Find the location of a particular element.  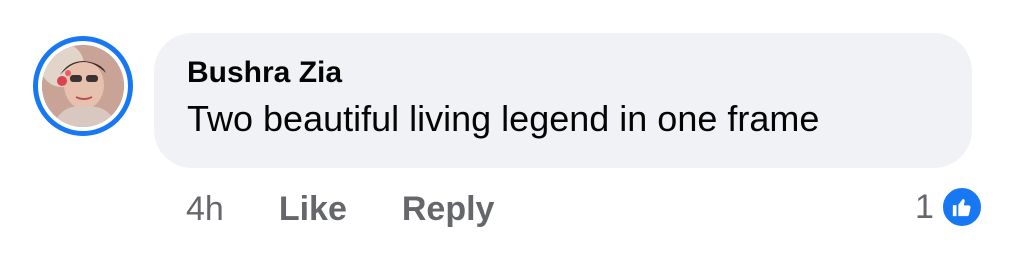

reaction-summary: 1 is located at coordinates (949, 207).